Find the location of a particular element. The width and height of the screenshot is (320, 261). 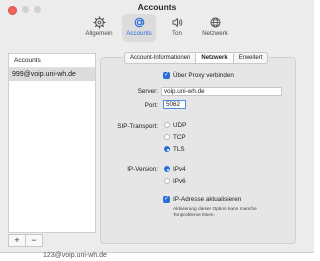

sip-transport-label: SIP-Transport: is located at coordinates (137, 126).